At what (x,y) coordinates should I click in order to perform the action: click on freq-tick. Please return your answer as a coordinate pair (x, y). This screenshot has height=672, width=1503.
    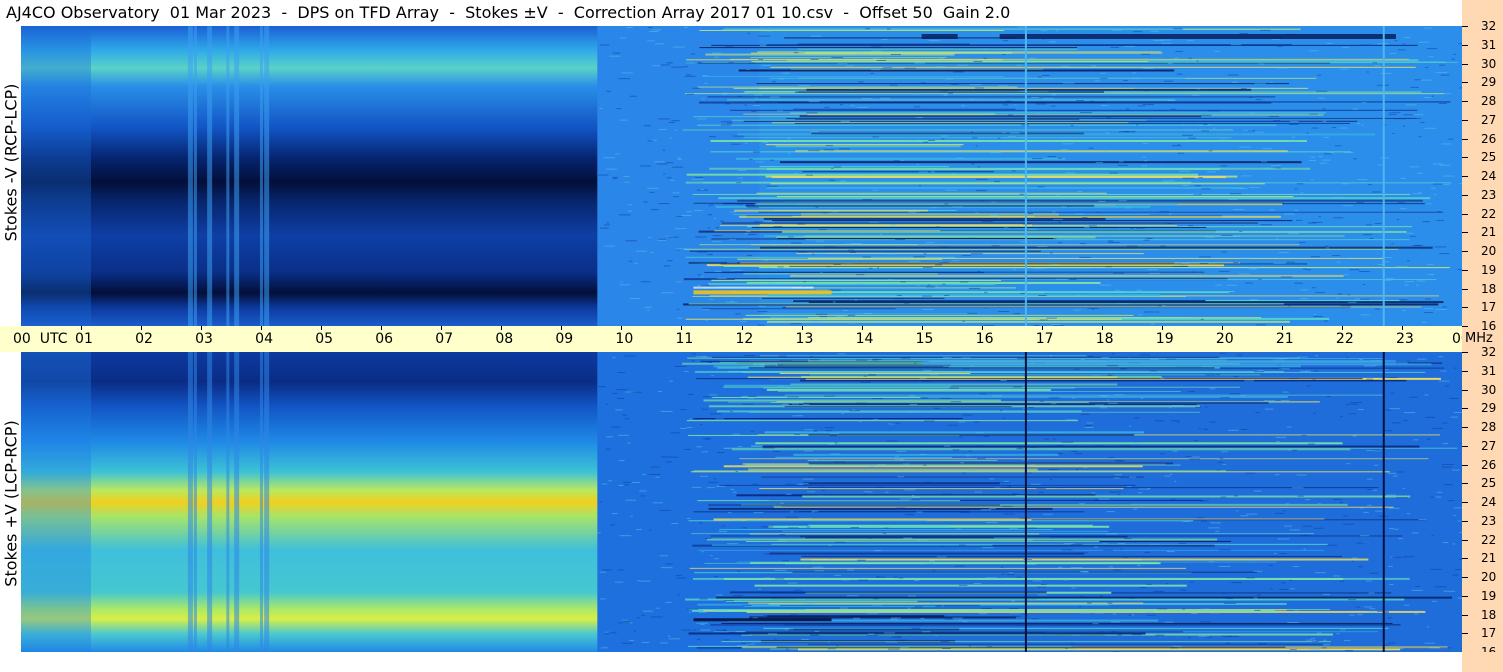
    Looking at the image, I should click on (1465, 559).